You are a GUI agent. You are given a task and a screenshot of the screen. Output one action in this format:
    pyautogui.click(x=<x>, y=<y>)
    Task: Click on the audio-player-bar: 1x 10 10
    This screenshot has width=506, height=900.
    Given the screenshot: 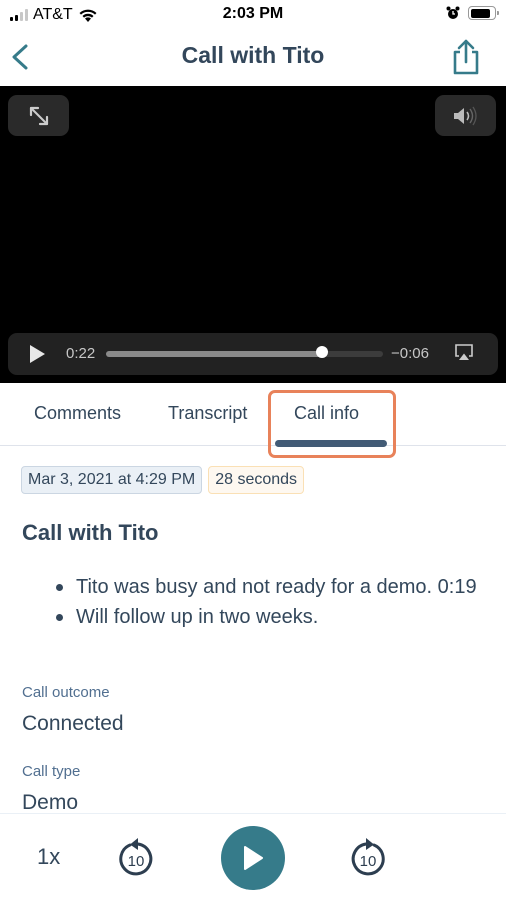 What is the action you would take?
    pyautogui.click(x=253, y=856)
    